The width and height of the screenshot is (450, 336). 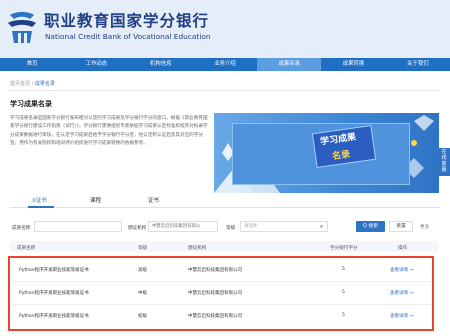 What do you see at coordinates (26, 248) in the screenshot?
I see `column-header-name: 成果名称` at bounding box center [26, 248].